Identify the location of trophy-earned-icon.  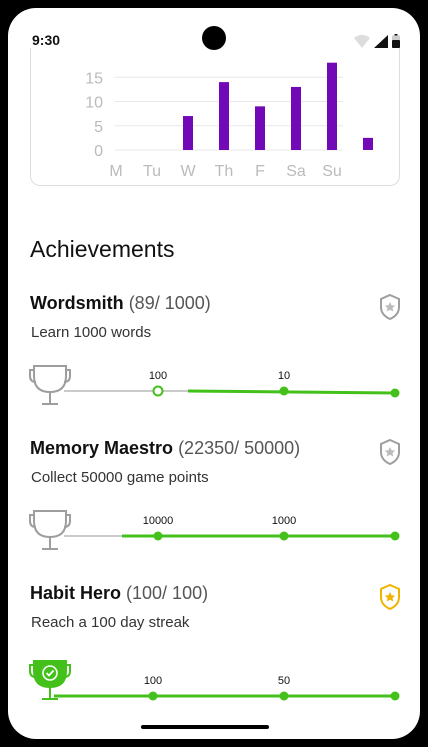
(50, 680).